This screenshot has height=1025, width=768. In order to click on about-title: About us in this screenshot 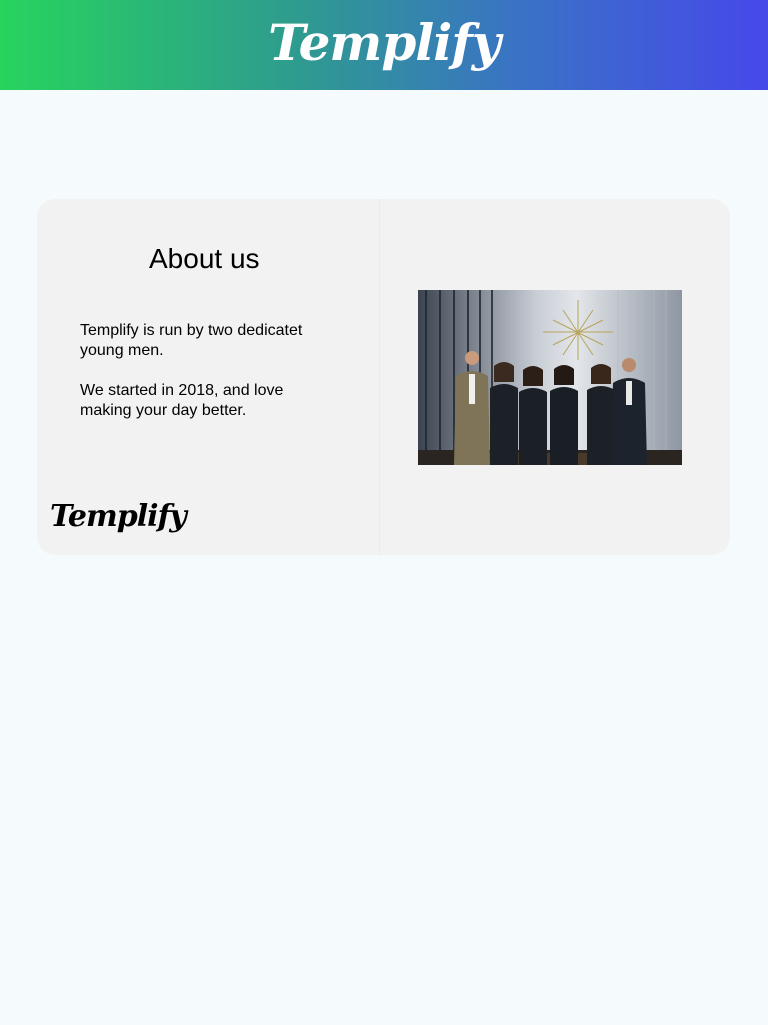, I will do `click(204, 258)`.